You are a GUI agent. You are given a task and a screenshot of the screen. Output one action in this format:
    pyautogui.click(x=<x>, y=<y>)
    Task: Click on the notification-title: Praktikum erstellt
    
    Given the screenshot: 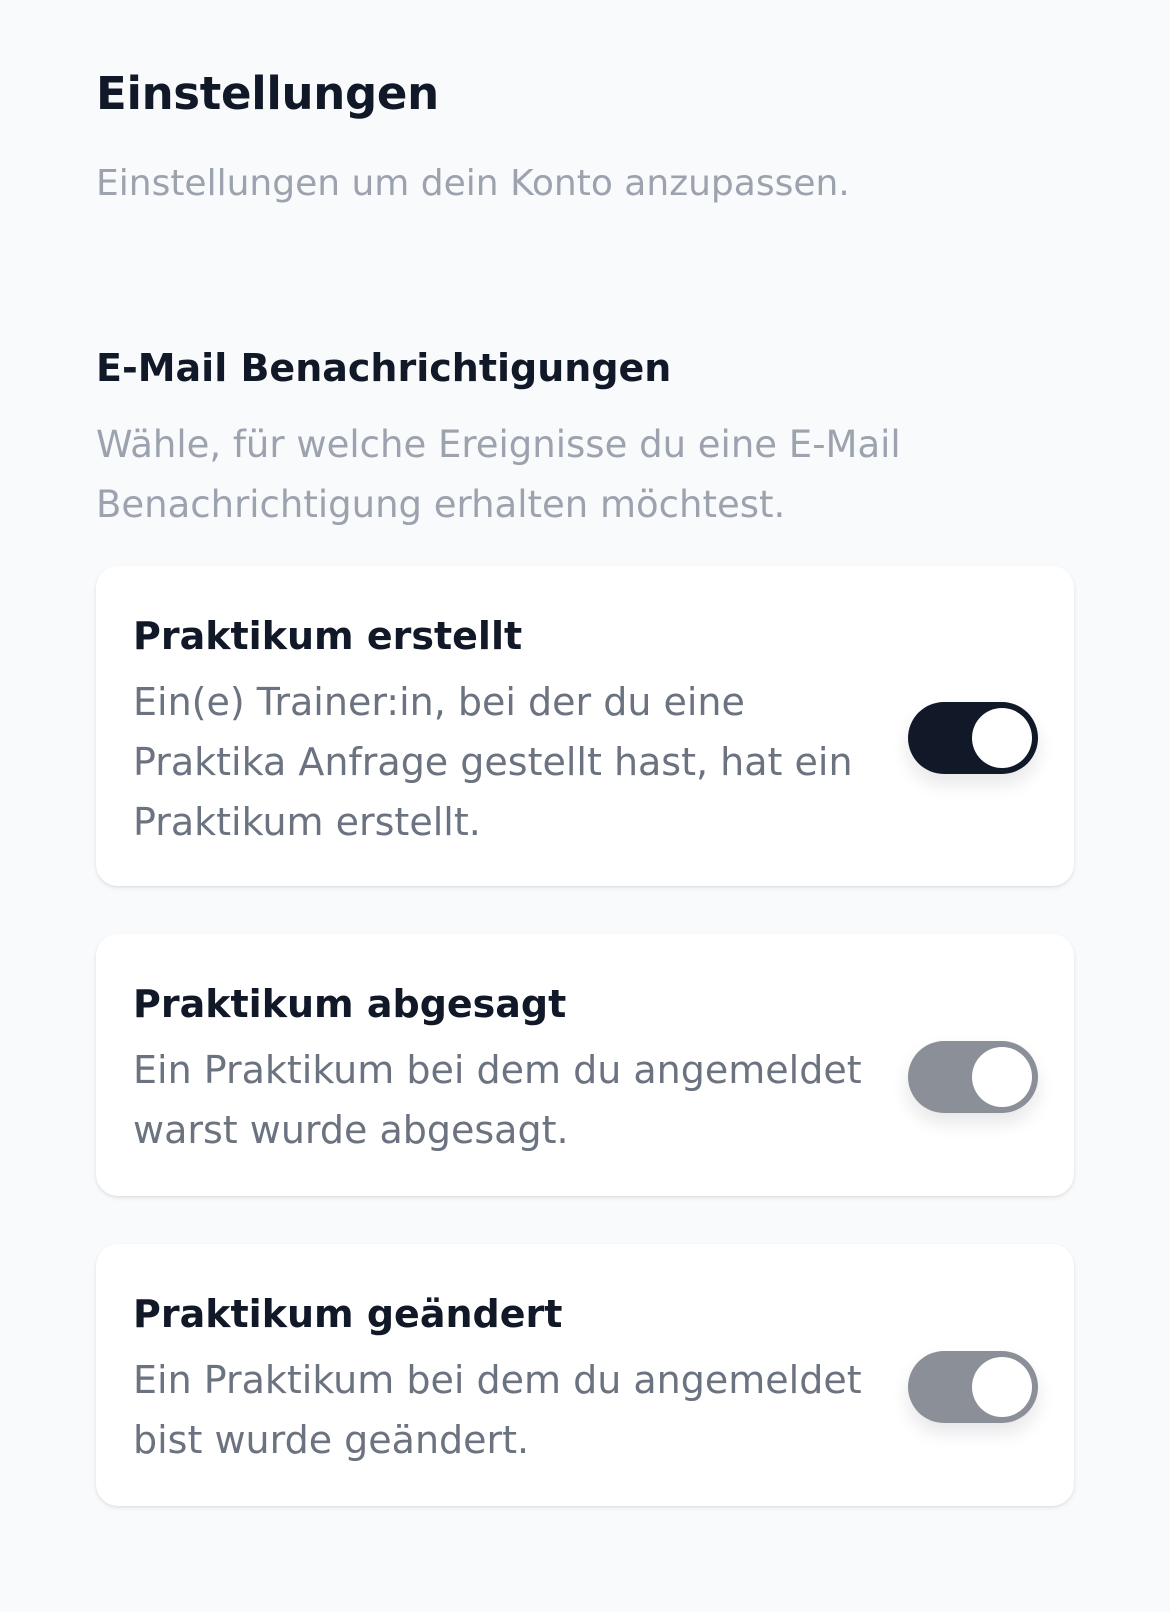 What is the action you would take?
    pyautogui.click(x=328, y=636)
    